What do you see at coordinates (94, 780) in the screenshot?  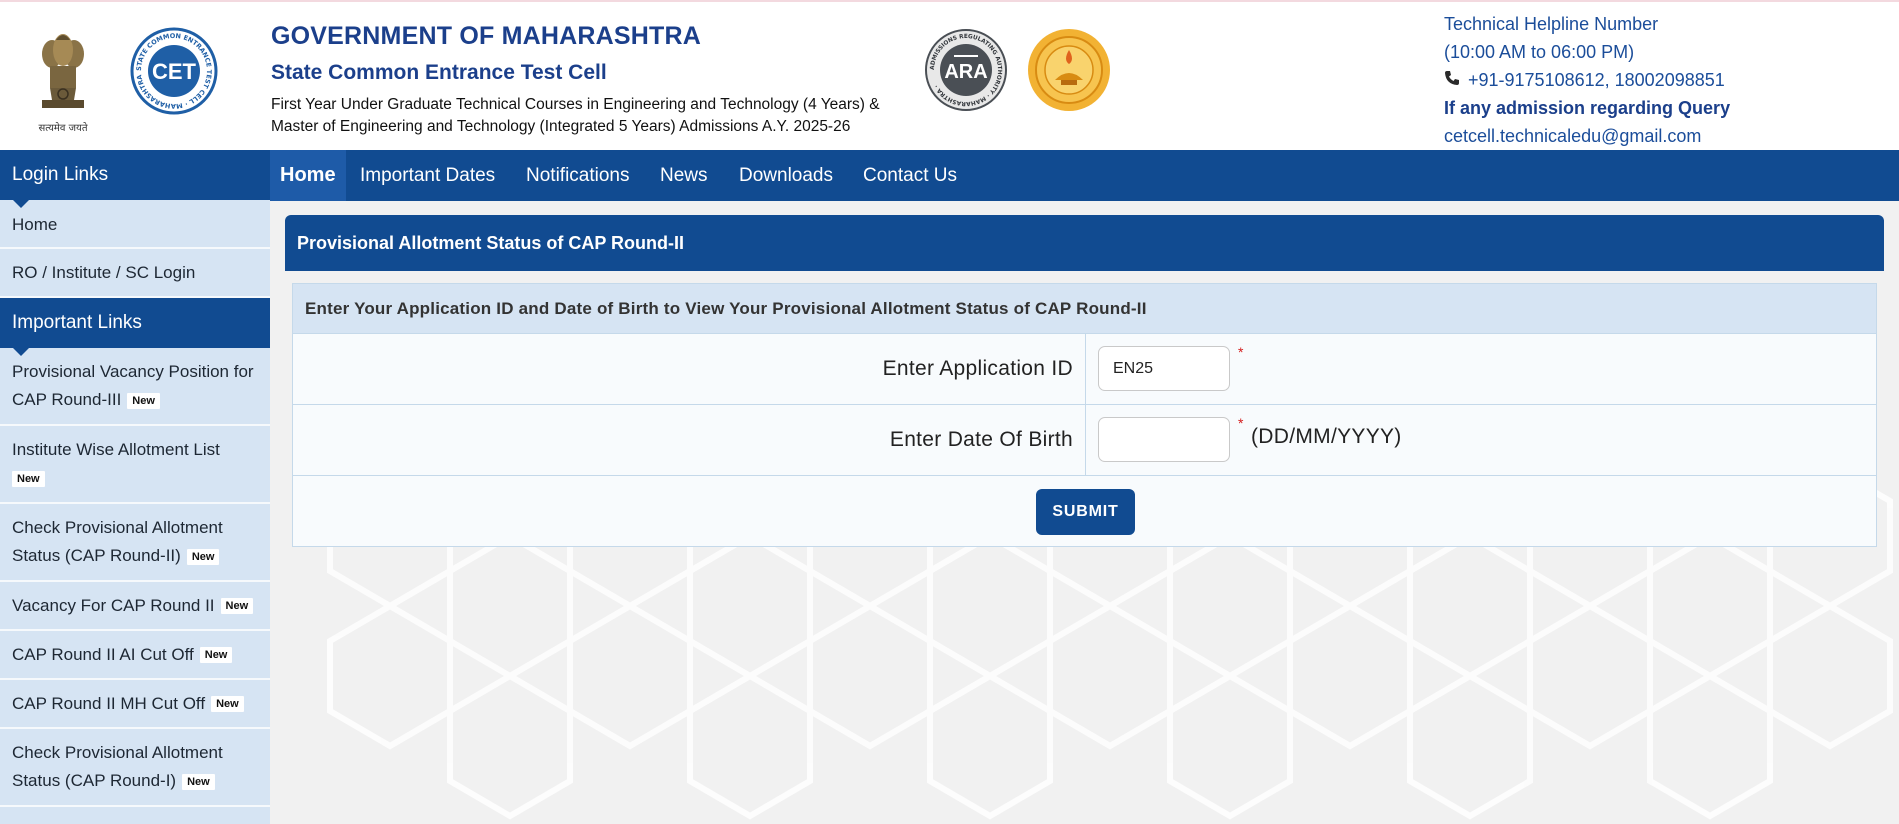 I see `sidebar-item-label: Status (CAP Round-I)` at bounding box center [94, 780].